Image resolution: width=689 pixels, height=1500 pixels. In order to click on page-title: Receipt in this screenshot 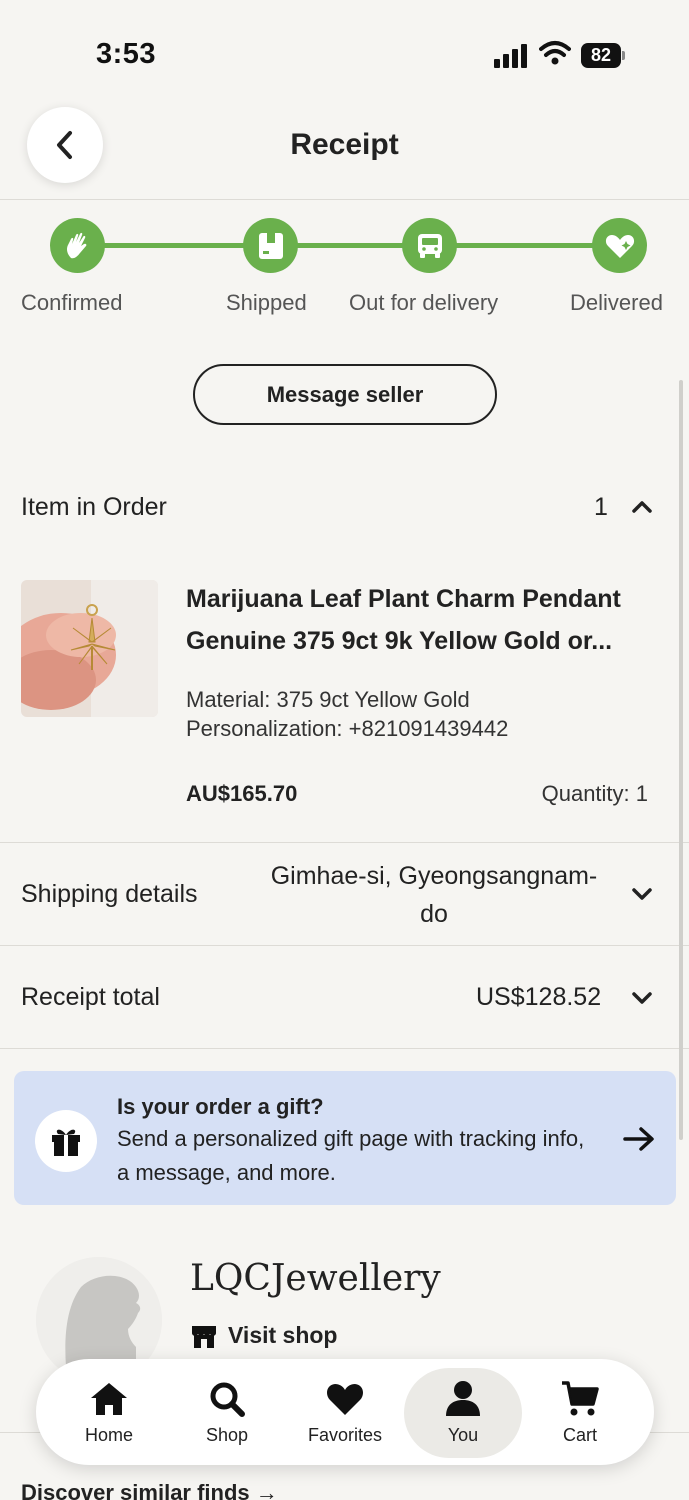, I will do `click(344, 144)`.